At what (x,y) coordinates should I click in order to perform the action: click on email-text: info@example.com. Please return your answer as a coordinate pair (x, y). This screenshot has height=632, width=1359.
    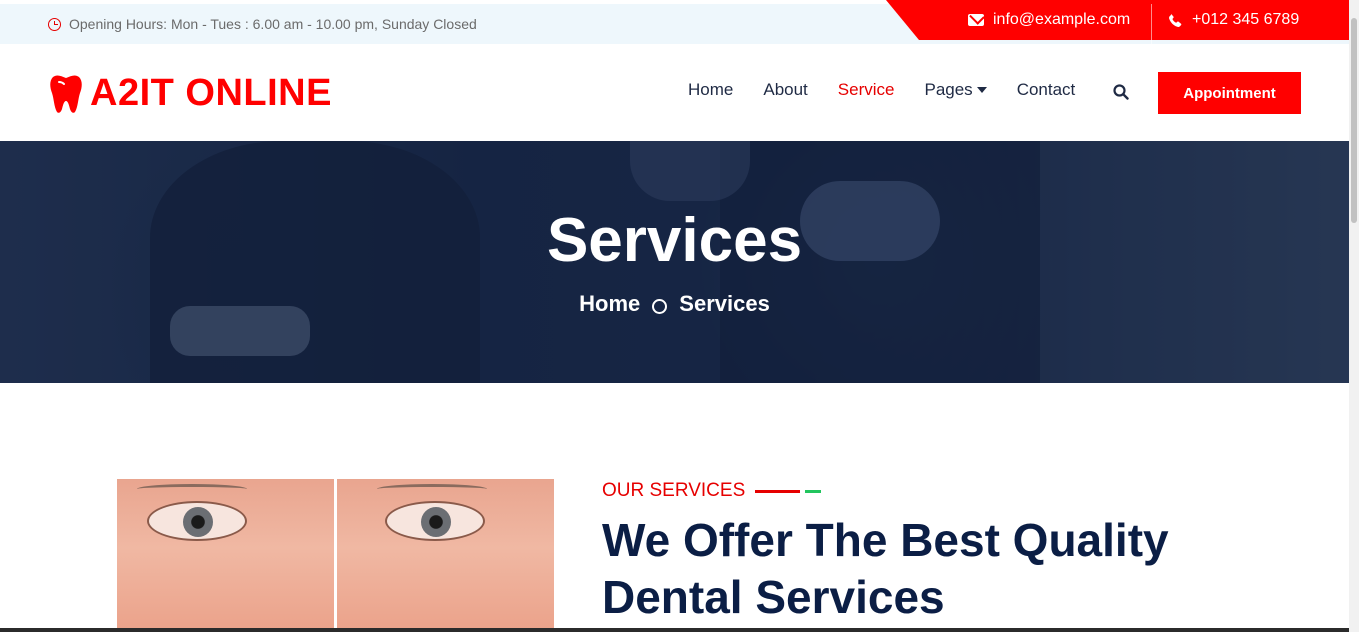
    Looking at the image, I should click on (1062, 19).